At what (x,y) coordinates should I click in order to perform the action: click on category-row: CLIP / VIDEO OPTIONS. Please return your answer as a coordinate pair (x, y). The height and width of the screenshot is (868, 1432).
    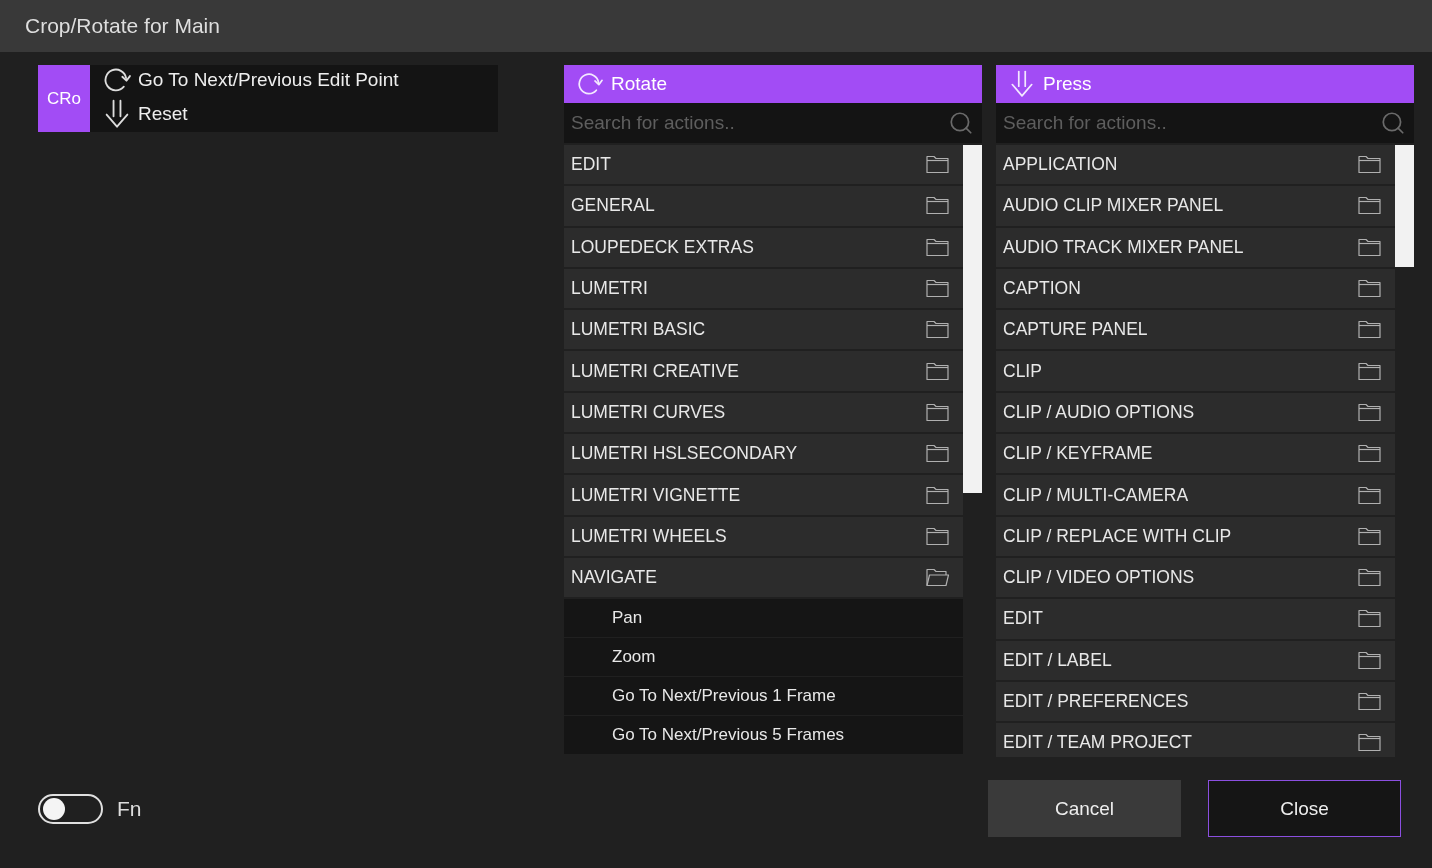
    Looking at the image, I should click on (1195, 577).